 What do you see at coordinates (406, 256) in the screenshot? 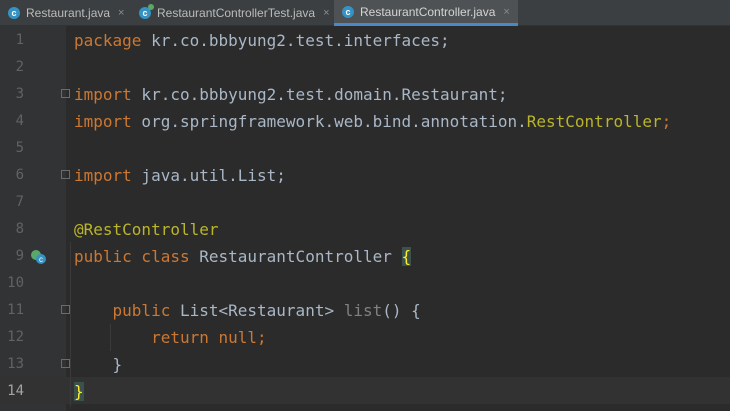
I see `matched-brace: {` at bounding box center [406, 256].